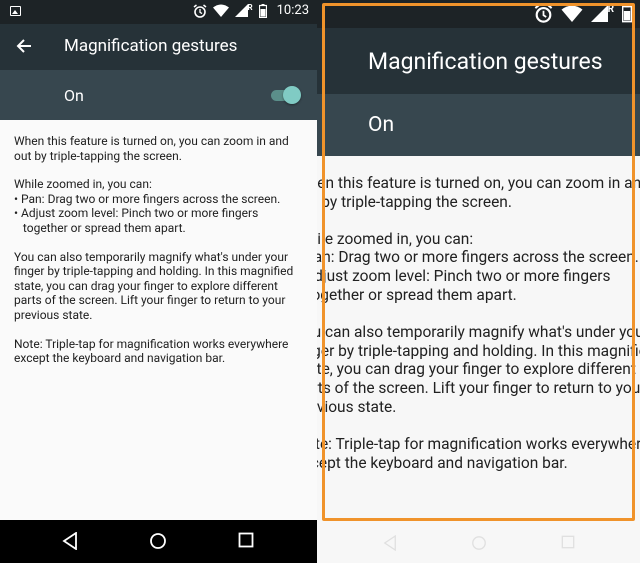 Image resolution: width=640 pixels, height=563 pixels. What do you see at coordinates (15, 11) in the screenshot?
I see `image-icon` at bounding box center [15, 11].